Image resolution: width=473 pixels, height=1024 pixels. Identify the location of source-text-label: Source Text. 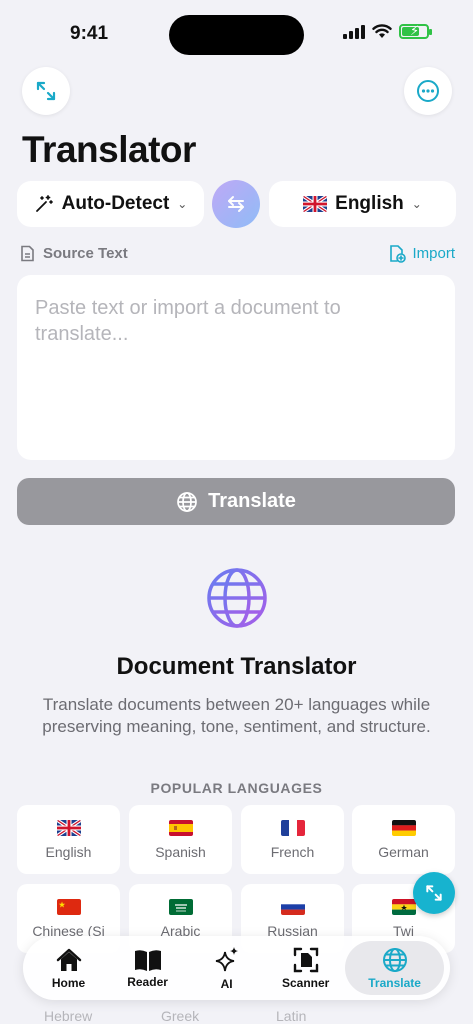
(85, 253).